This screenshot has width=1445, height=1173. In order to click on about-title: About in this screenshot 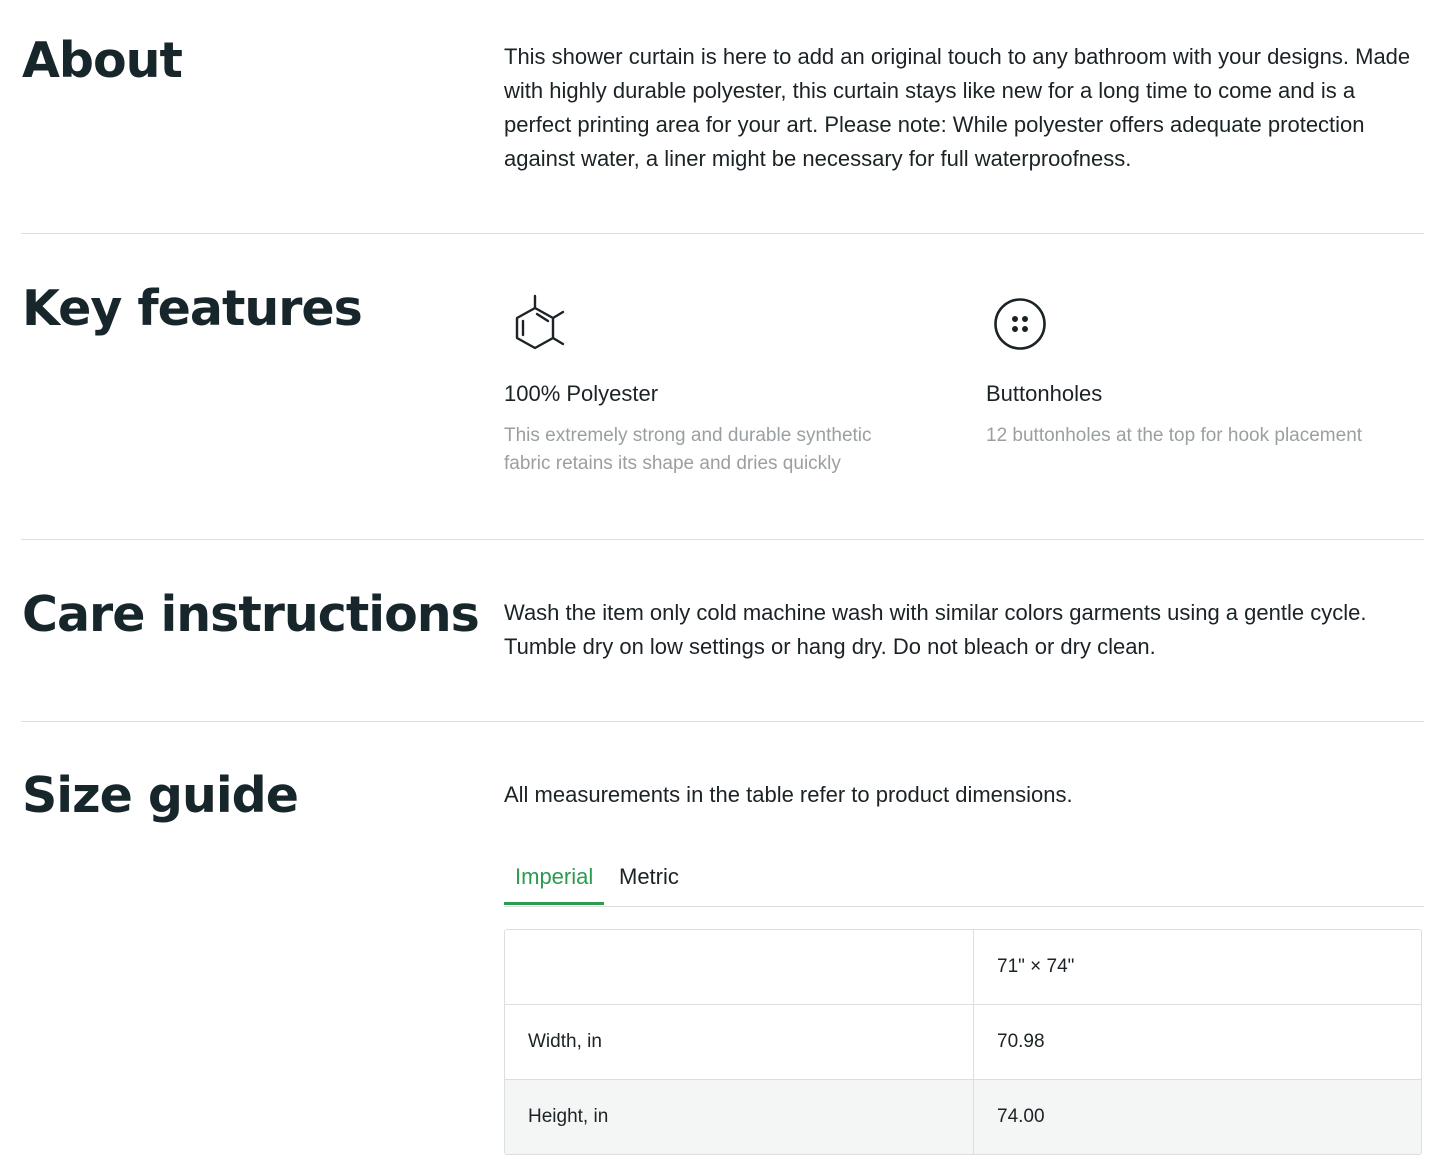, I will do `click(102, 60)`.